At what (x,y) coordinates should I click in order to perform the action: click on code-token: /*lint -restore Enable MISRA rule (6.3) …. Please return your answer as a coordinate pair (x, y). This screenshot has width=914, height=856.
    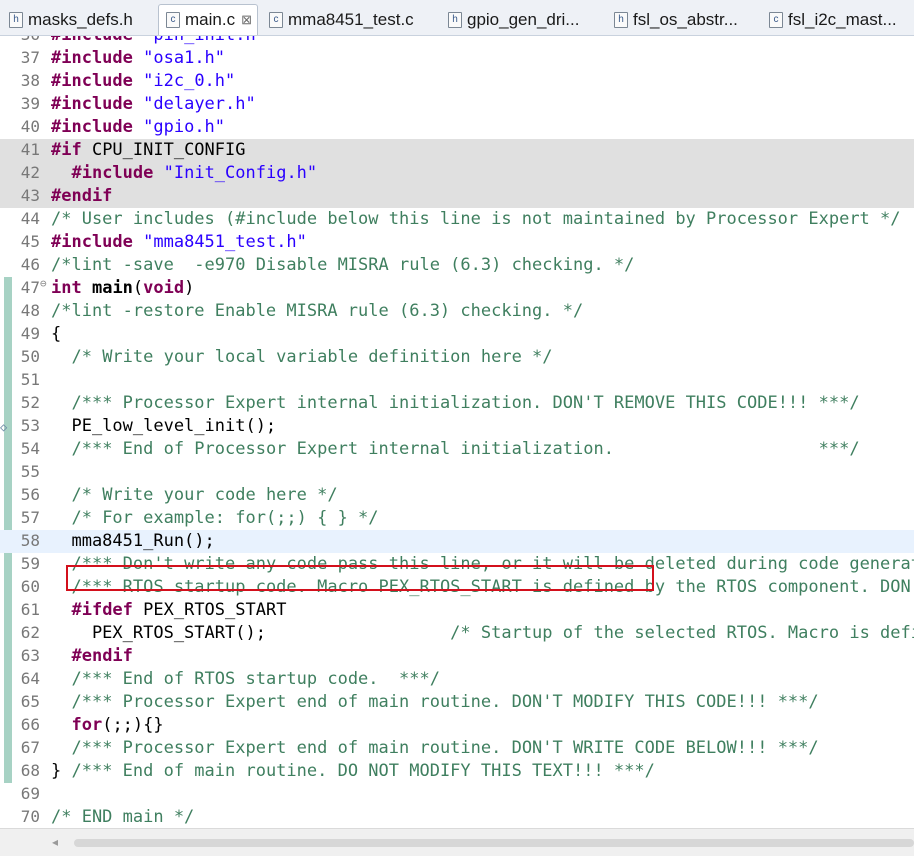
    Looking at the image, I should click on (317, 311).